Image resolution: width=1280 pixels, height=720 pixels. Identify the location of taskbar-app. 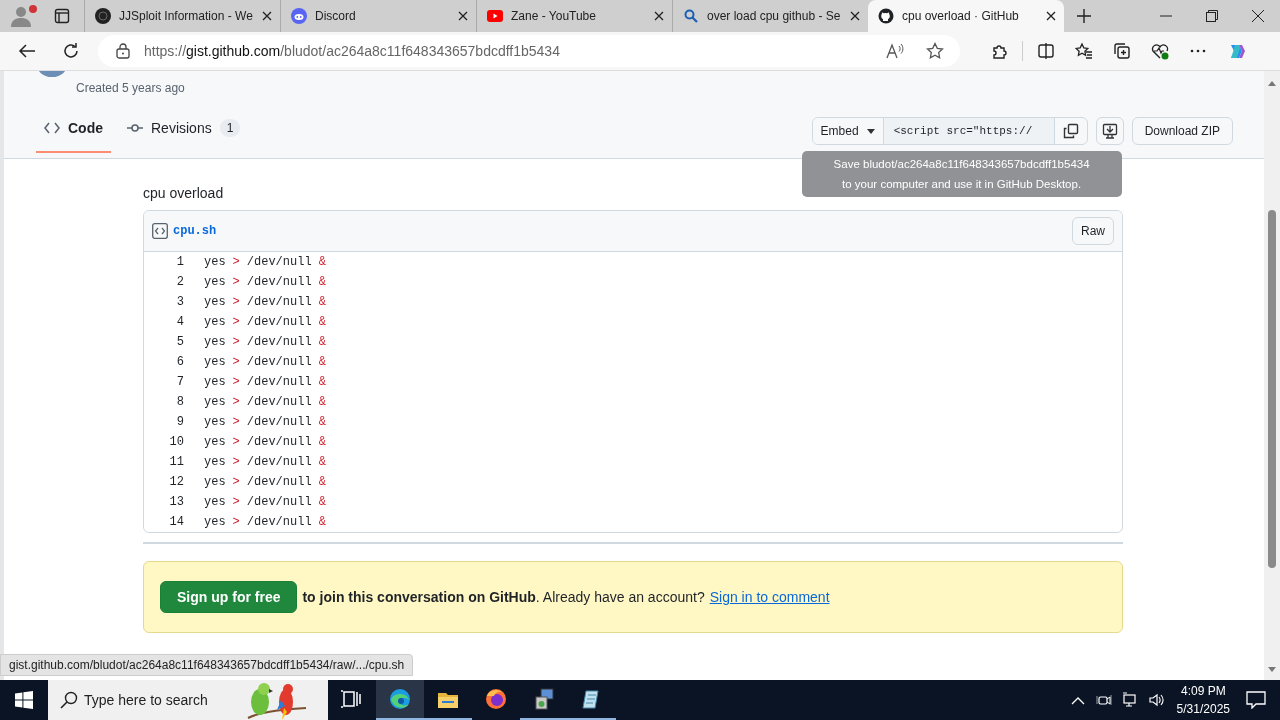
(400, 700).